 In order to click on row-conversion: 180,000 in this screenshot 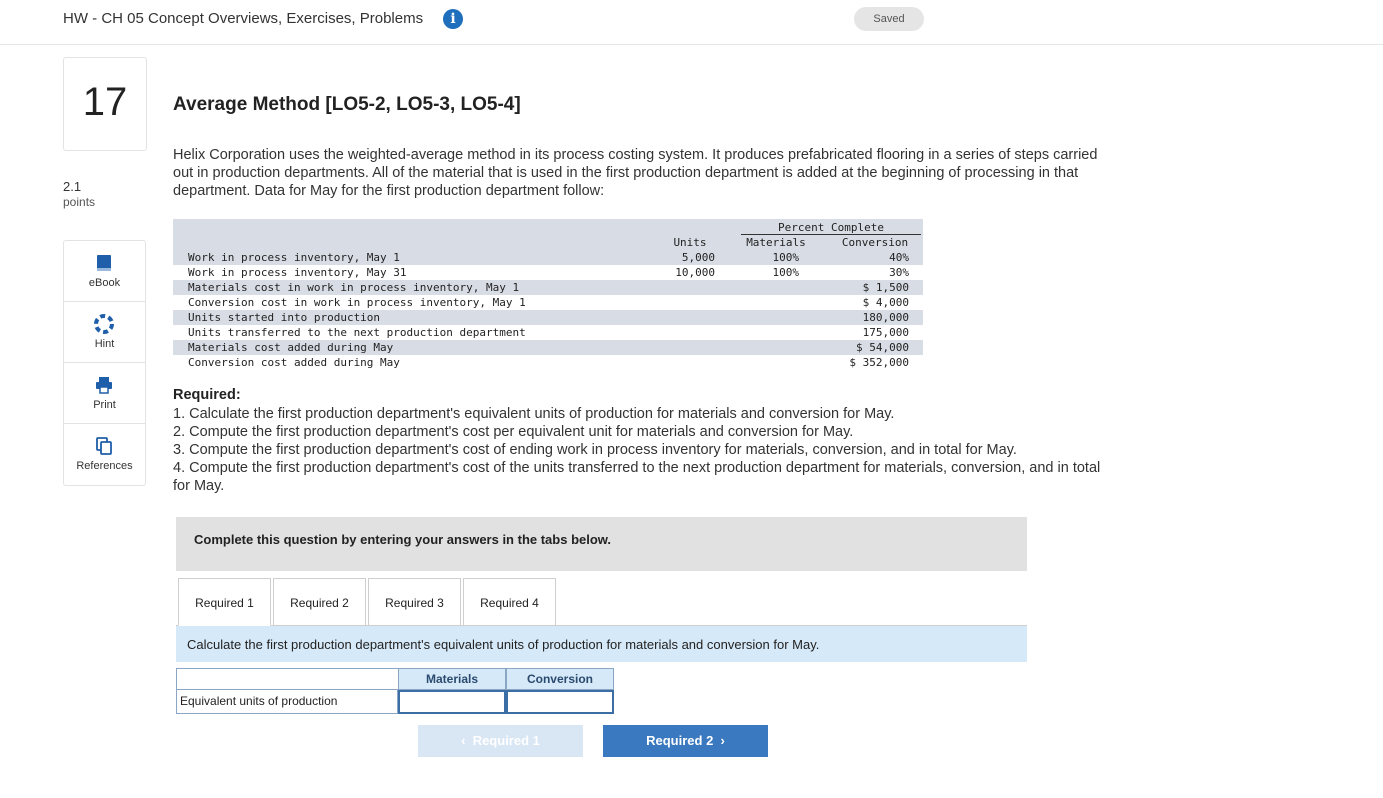, I will do `click(885, 317)`.